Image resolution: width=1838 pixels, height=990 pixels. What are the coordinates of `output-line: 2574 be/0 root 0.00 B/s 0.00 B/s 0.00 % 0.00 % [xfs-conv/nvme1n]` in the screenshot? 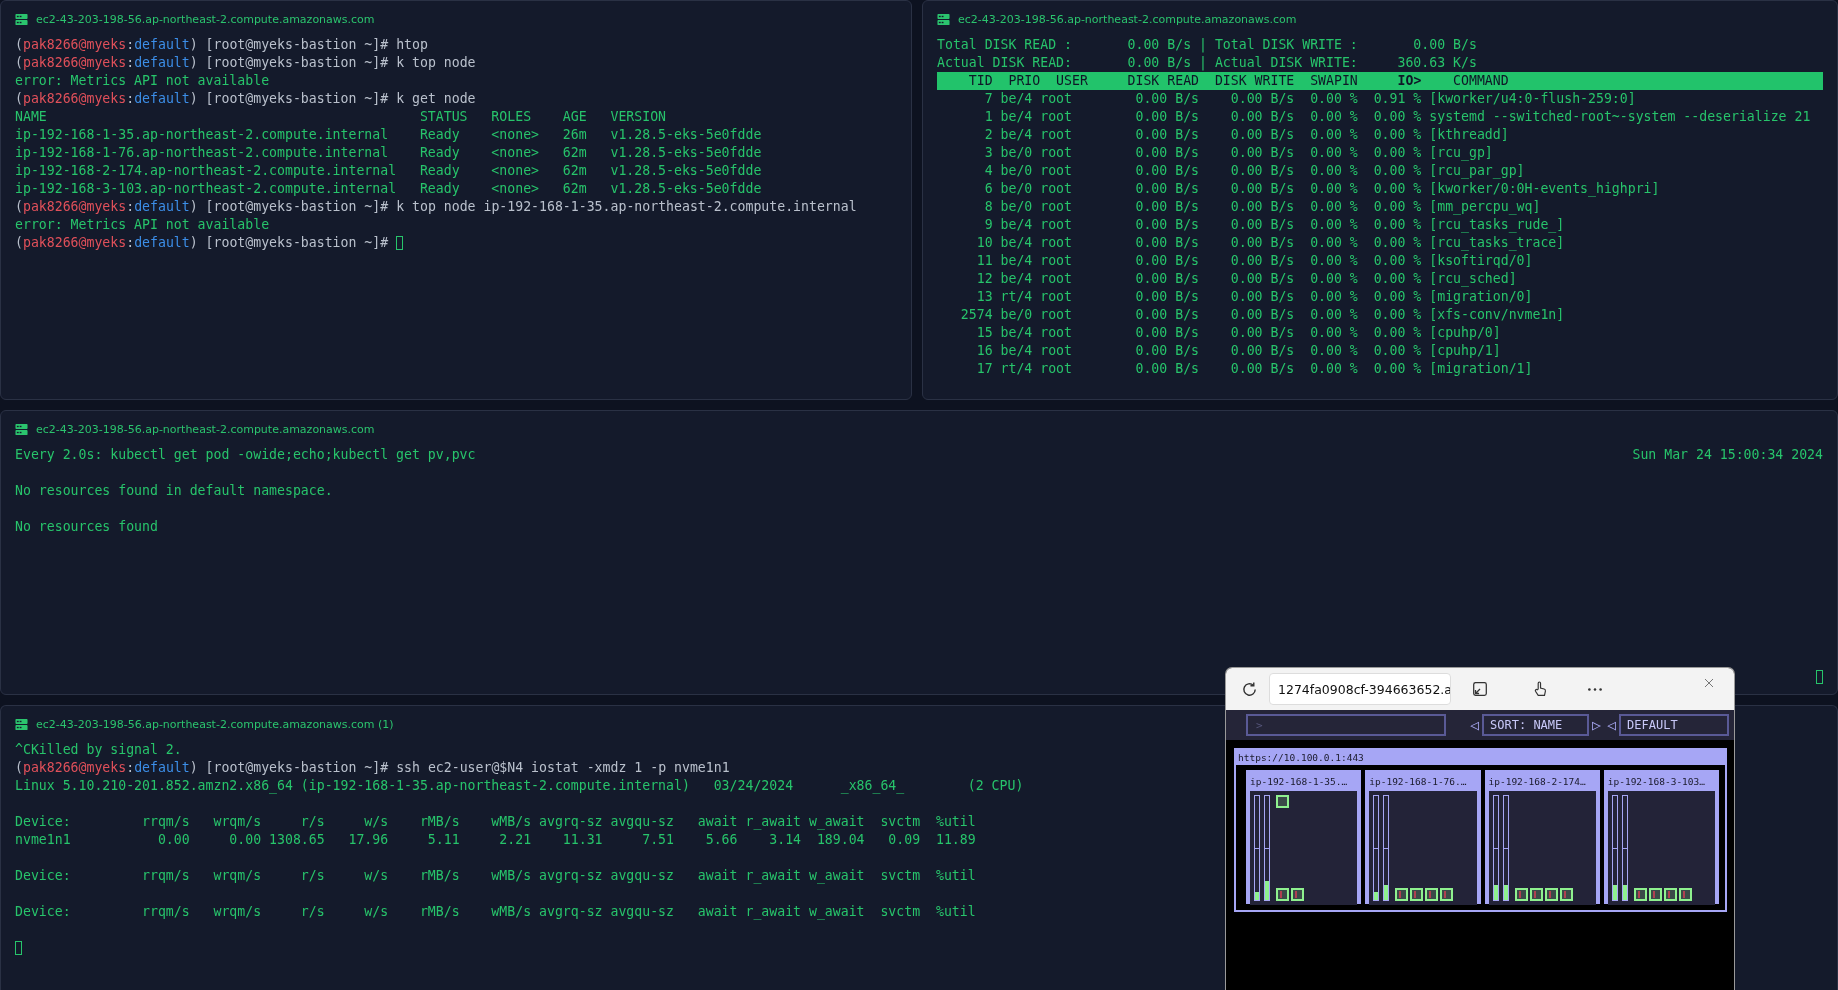 It's located at (1262, 315).